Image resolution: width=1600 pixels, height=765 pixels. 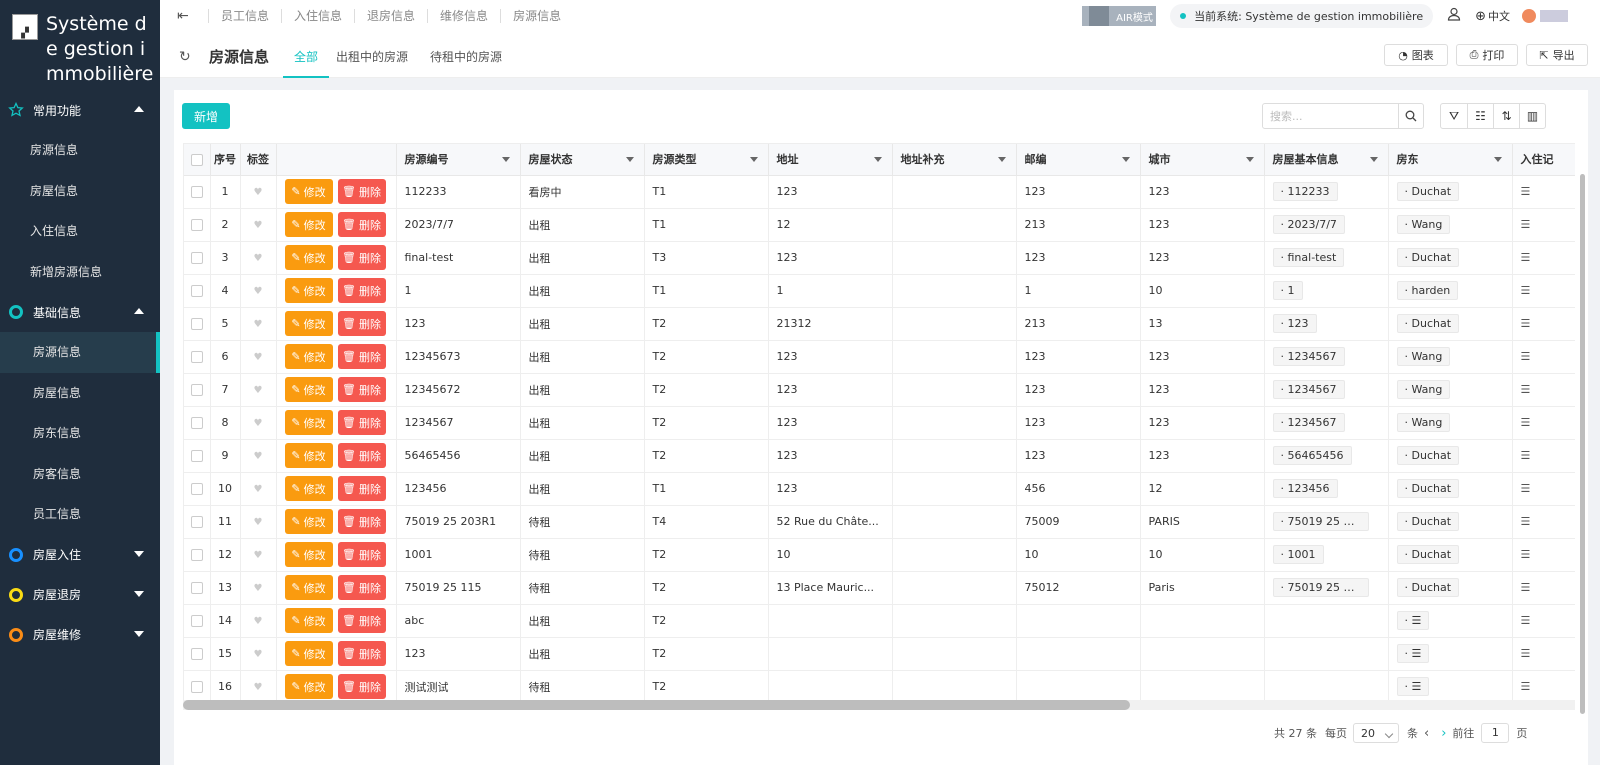 I want to click on col-header-checkin: 入住记, so click(x=1543, y=160).